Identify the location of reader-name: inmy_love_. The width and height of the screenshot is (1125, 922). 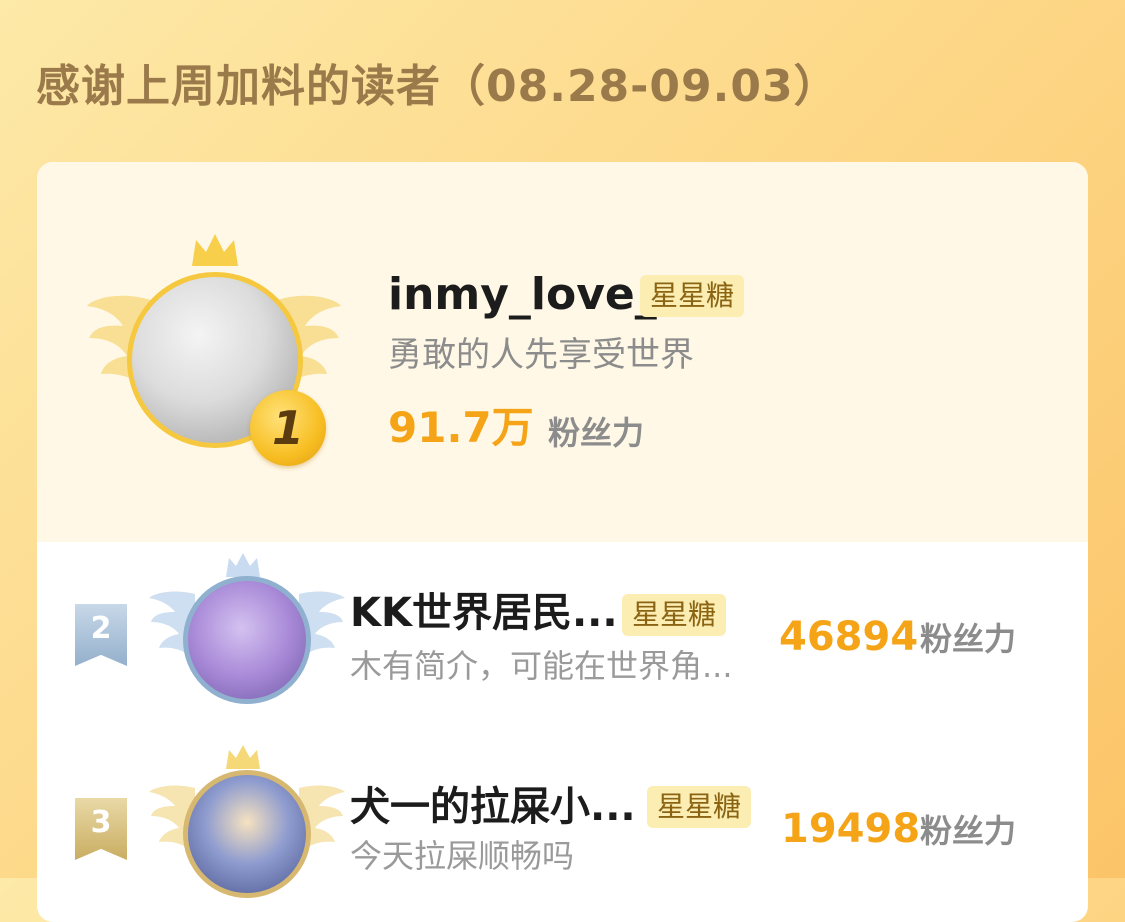
(522, 295).